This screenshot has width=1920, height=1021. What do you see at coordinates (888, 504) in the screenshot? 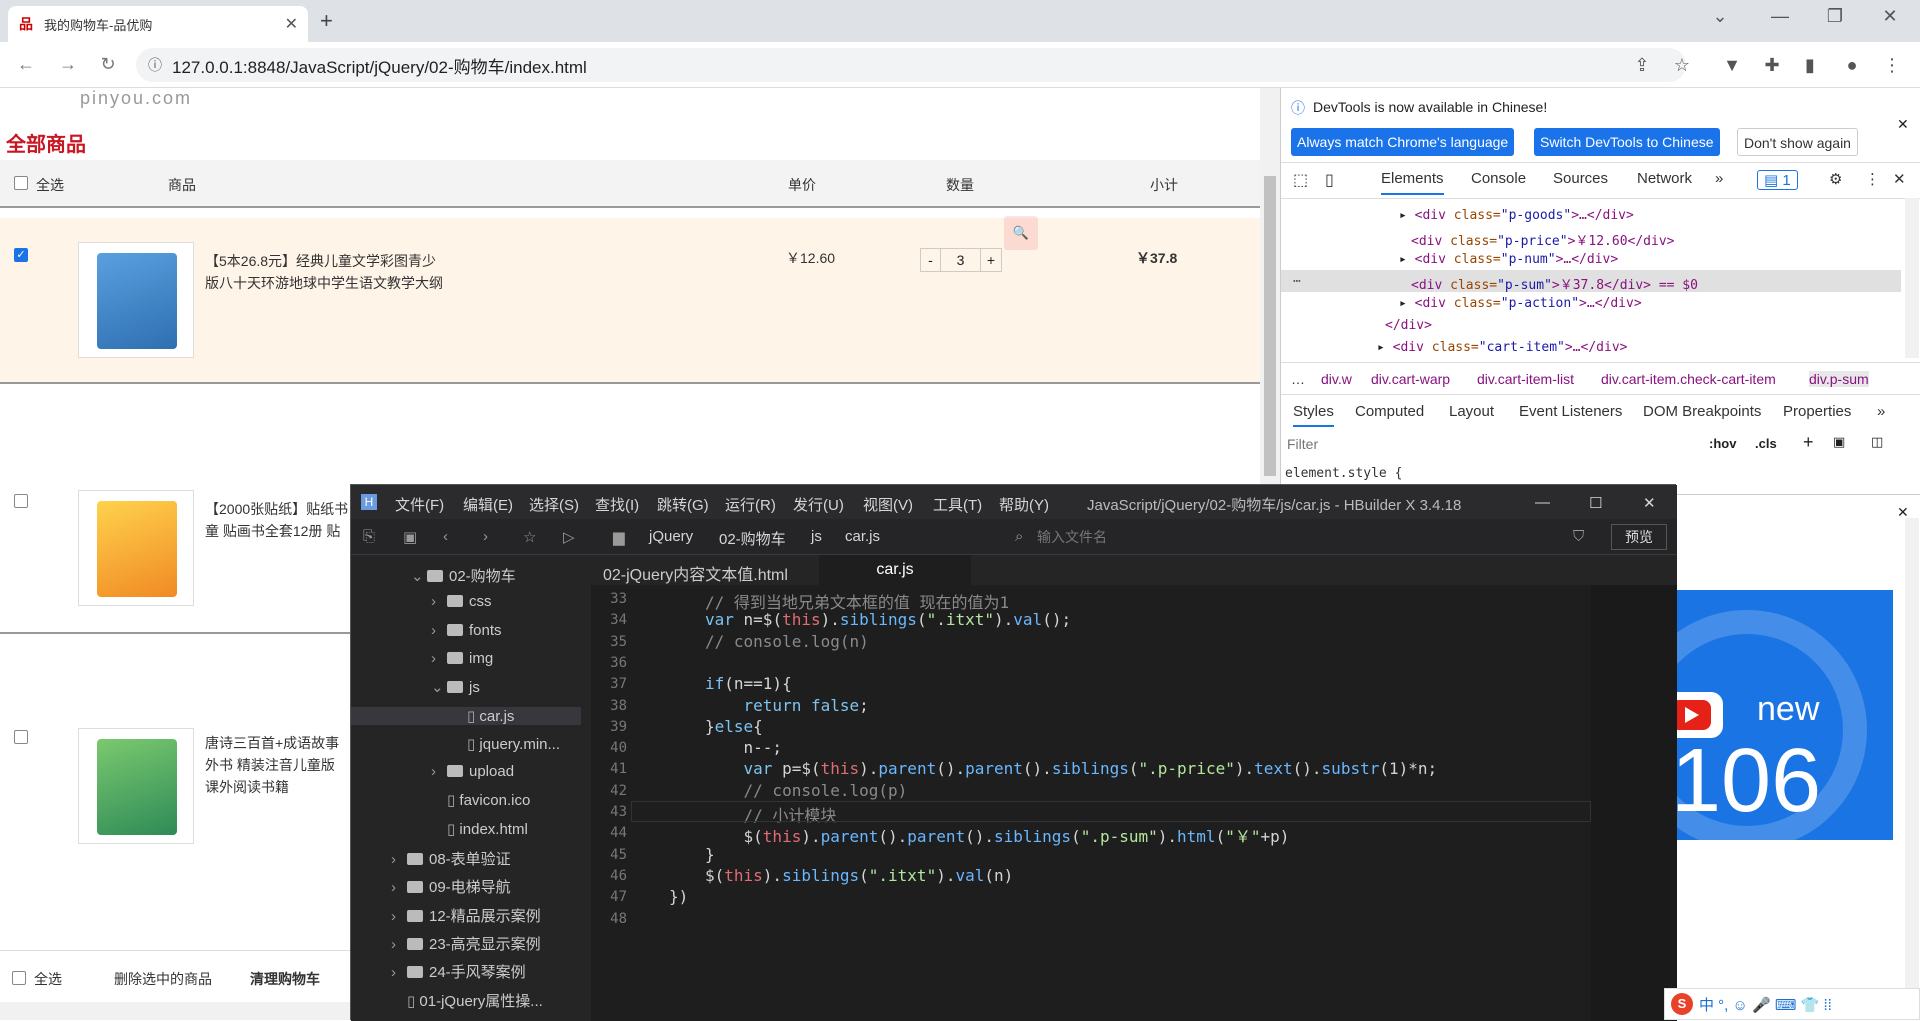
I see `menu-view: 视图(V)` at bounding box center [888, 504].